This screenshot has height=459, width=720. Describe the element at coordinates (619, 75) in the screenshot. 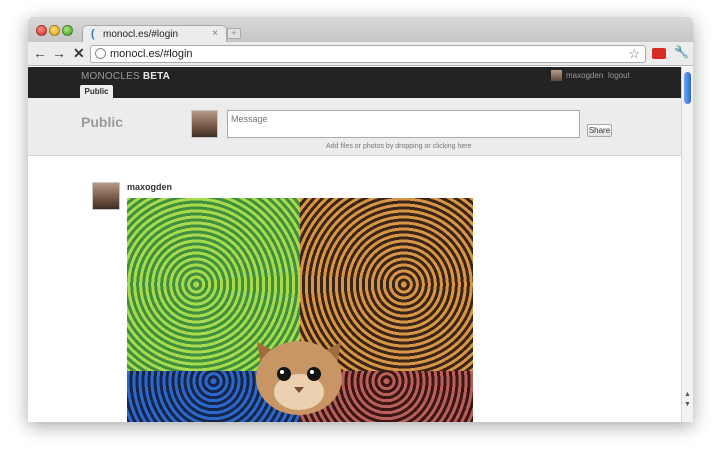

I see `logout-link: logout` at that location.